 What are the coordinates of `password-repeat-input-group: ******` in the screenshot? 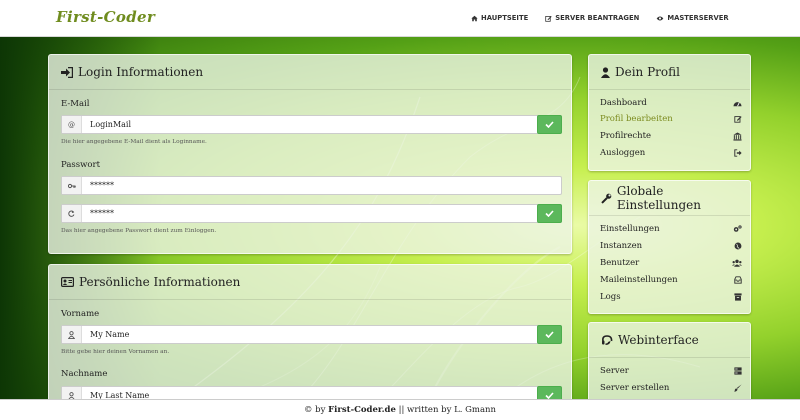 It's located at (311, 213).